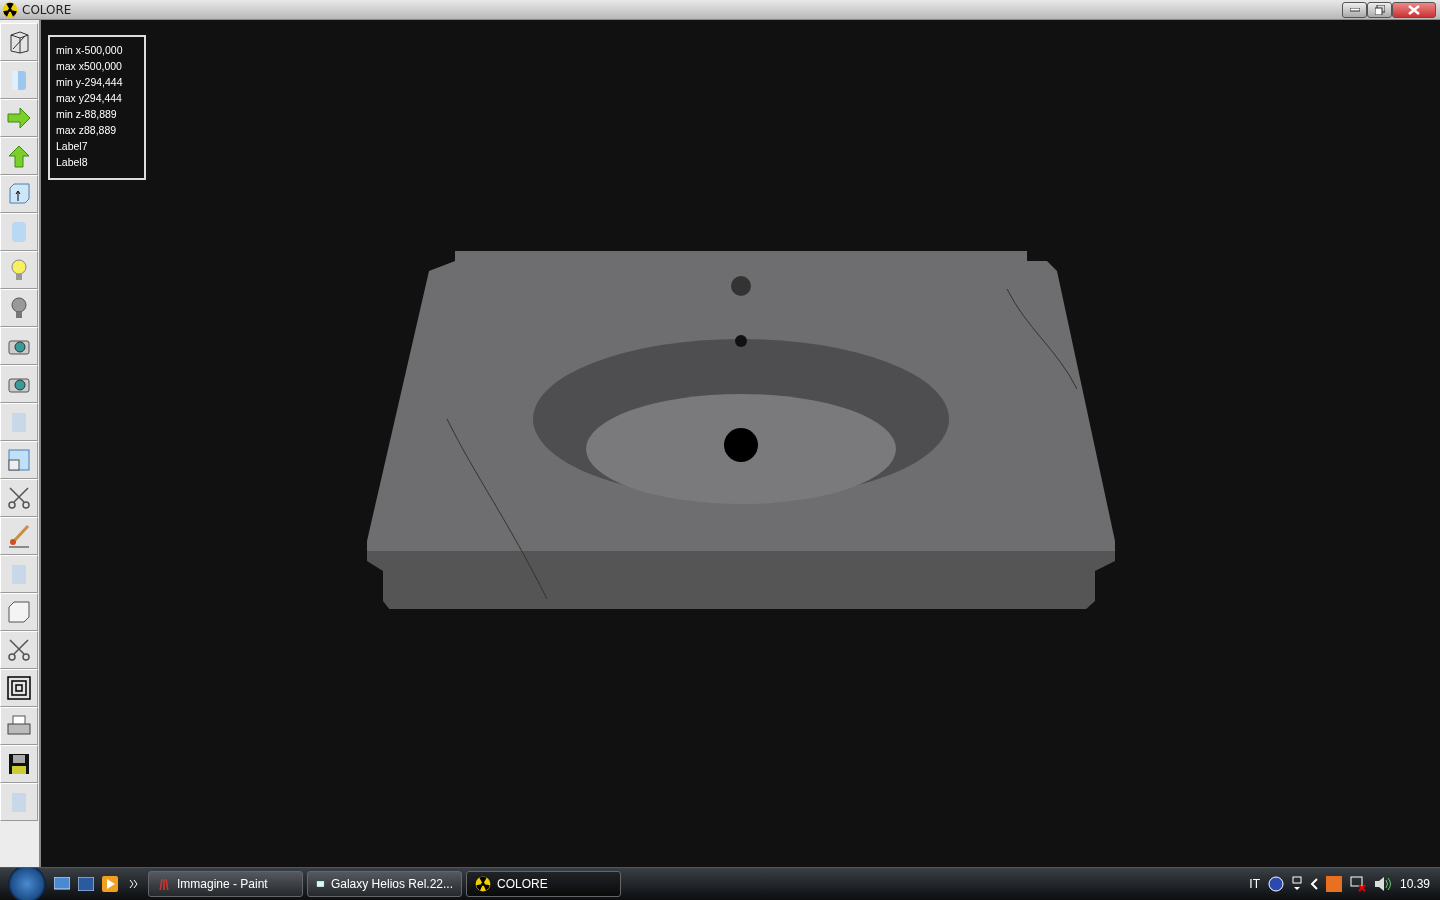  What do you see at coordinates (87, 130) in the screenshot?
I see `info-line: max z88,889` at bounding box center [87, 130].